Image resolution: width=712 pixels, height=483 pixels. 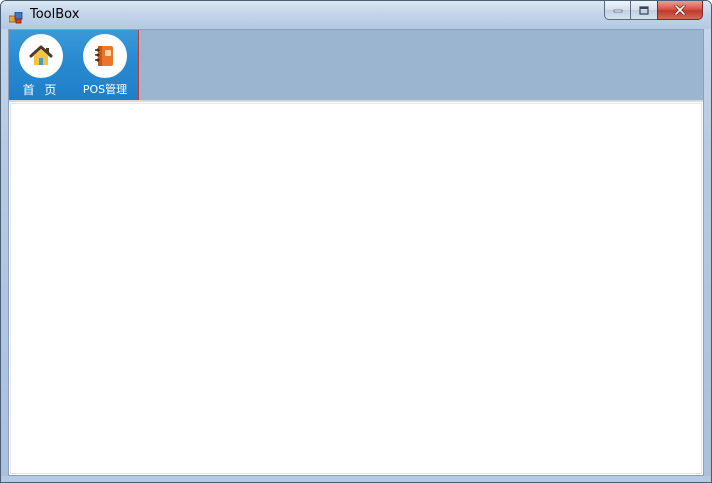 I want to click on pos-icon-circle, so click(x=105, y=56).